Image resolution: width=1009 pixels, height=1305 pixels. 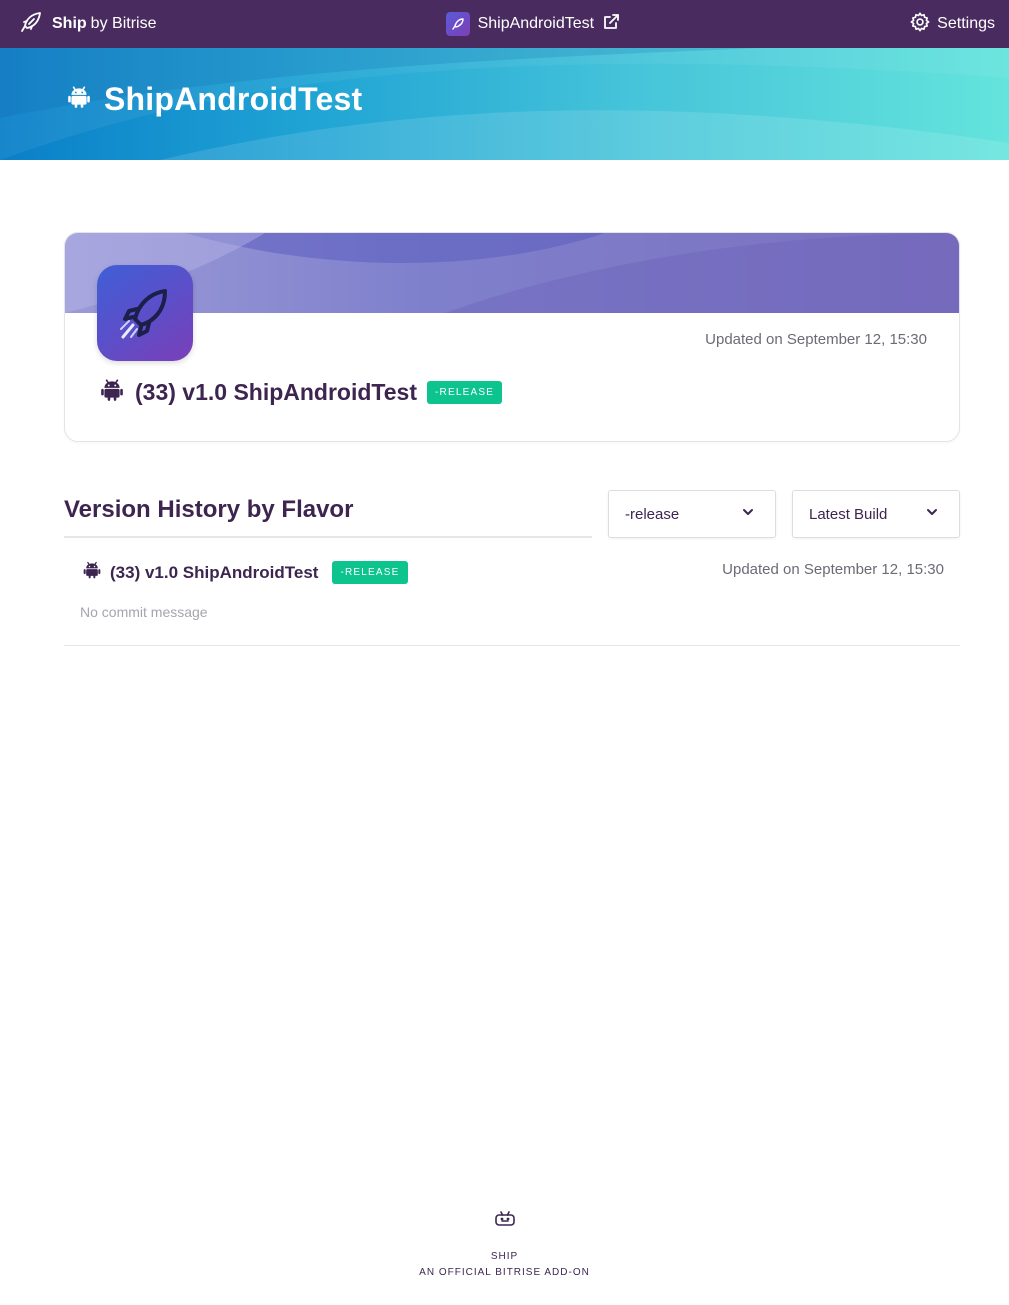 I want to click on brand-suffix: by Bitrise, so click(x=123, y=23).